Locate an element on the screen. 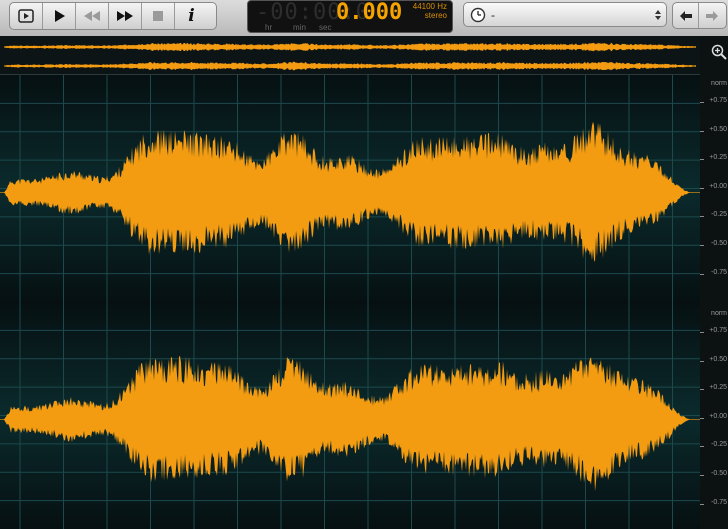 Image resolution: width=728 pixels, height=529 pixels. overview-waveform is located at coordinates (350, 56).